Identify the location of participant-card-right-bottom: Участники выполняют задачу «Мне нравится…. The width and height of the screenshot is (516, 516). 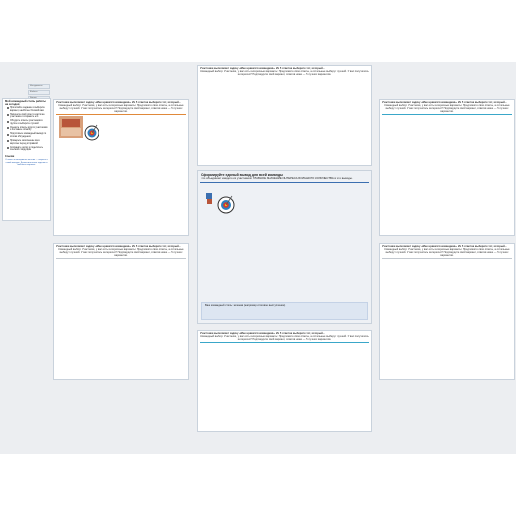
(447, 311).